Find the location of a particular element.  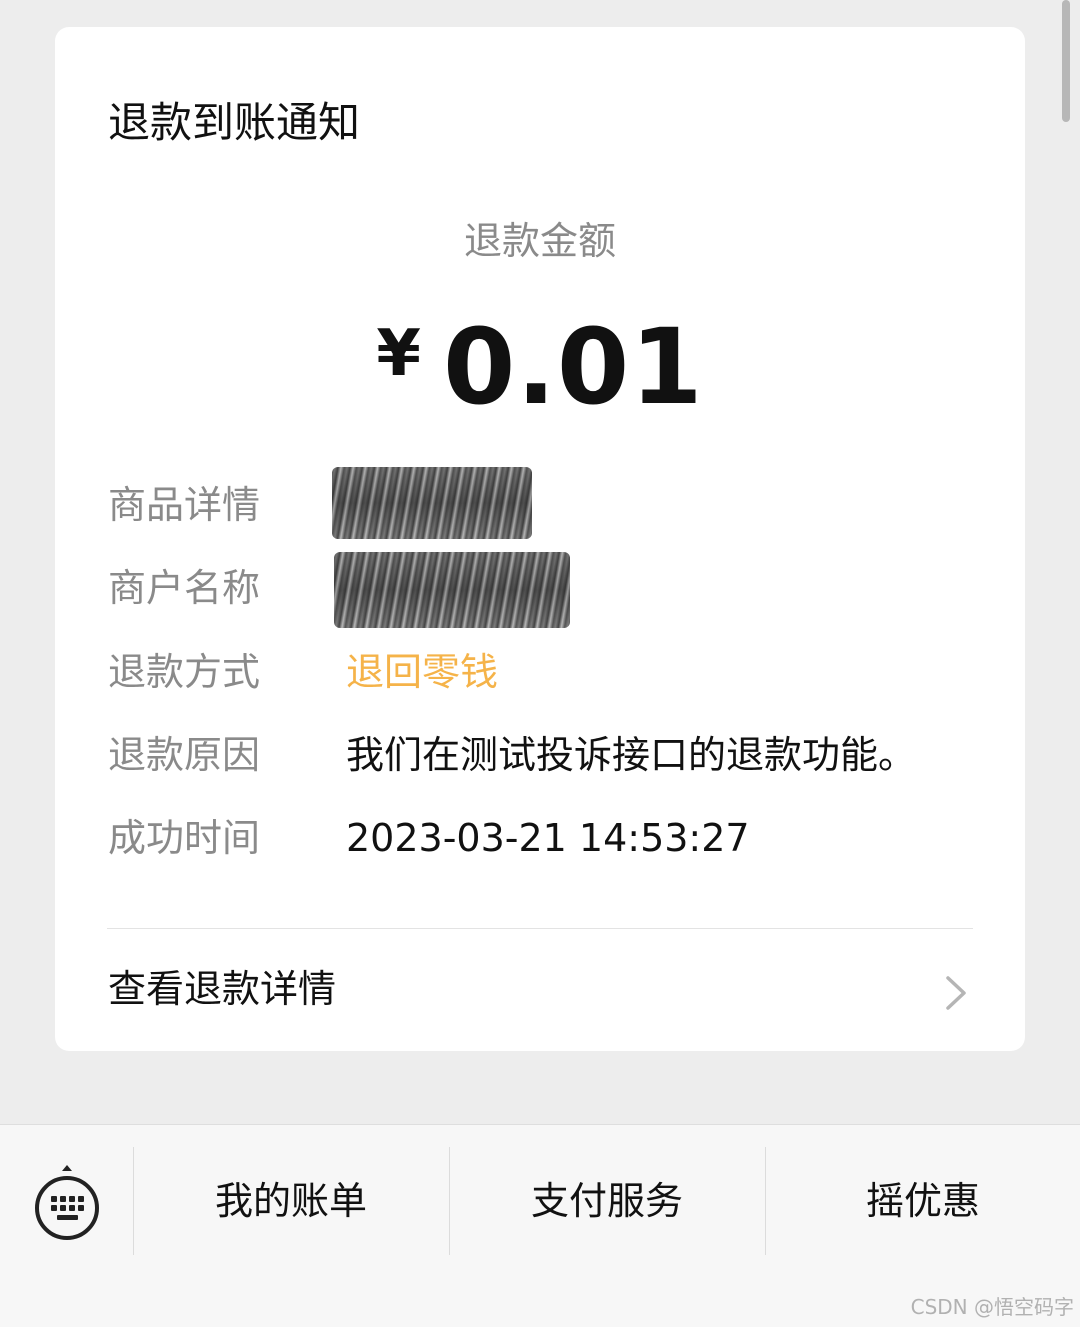

currency-symbol: ¥ is located at coordinates (398, 354).